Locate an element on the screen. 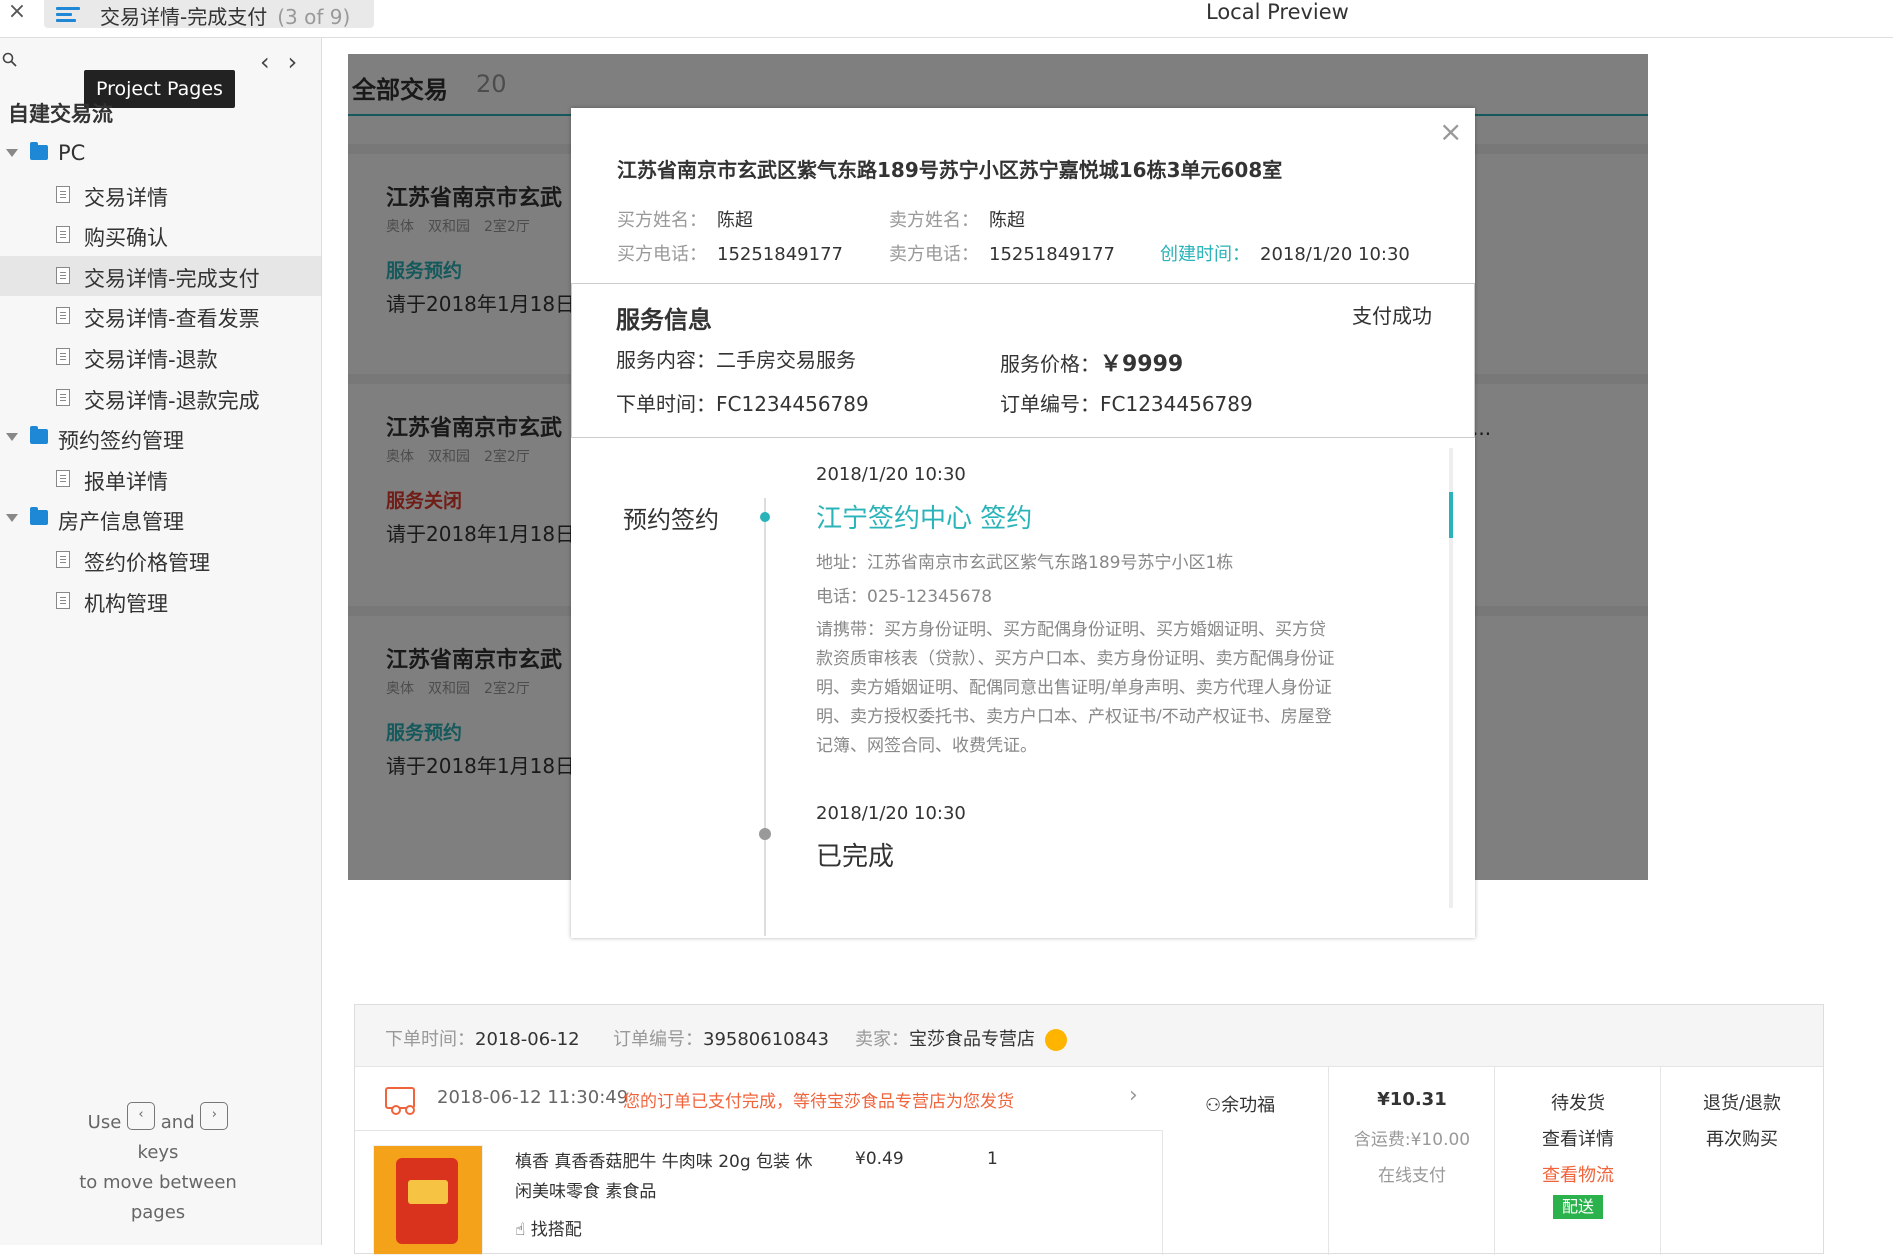 This screenshot has height=1255, width=1893. order-id: 订单编号：39580610843 is located at coordinates (721, 1038).